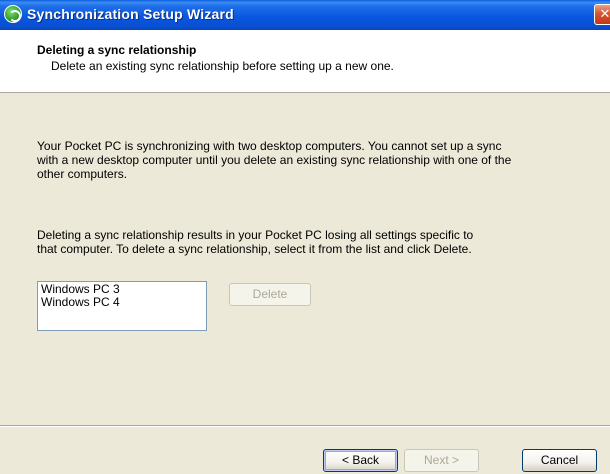 The image size is (610, 474). I want to click on sync-icon, so click(13, 14).